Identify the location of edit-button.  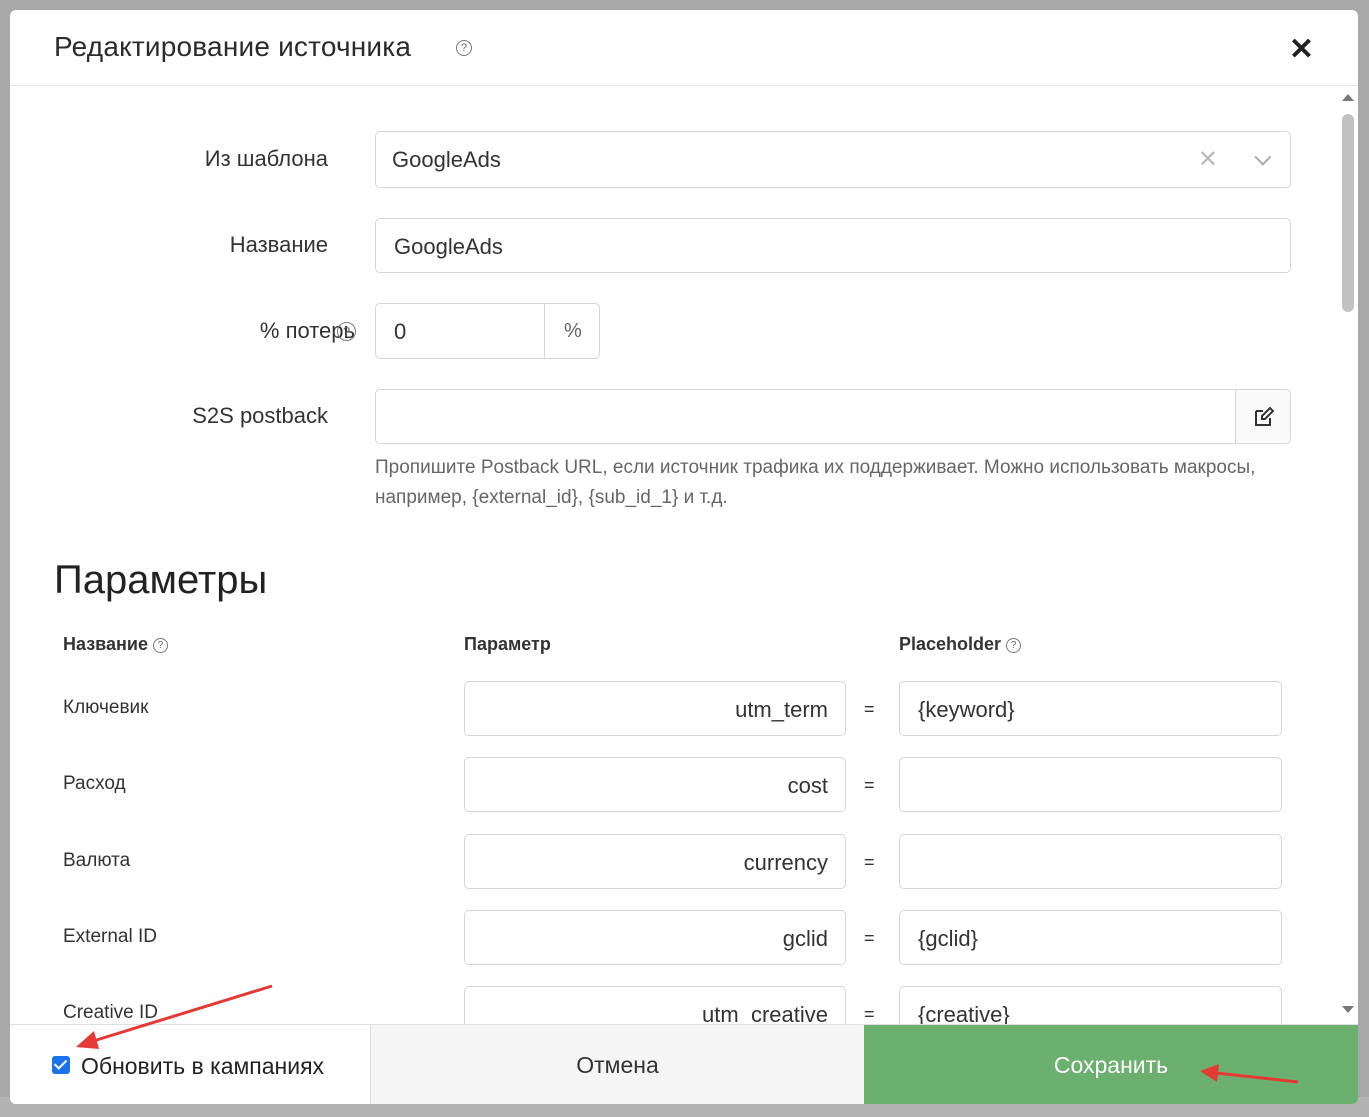
(1262, 416).